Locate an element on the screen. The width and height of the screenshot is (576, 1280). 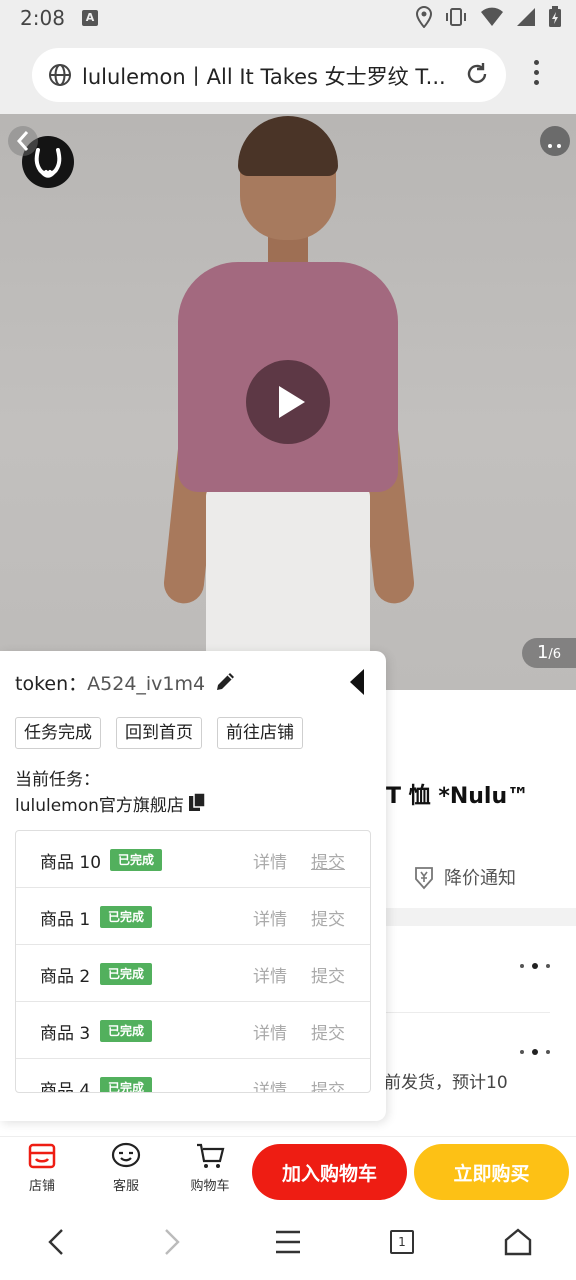
cart-label: 购物车 is located at coordinates (210, 1186).